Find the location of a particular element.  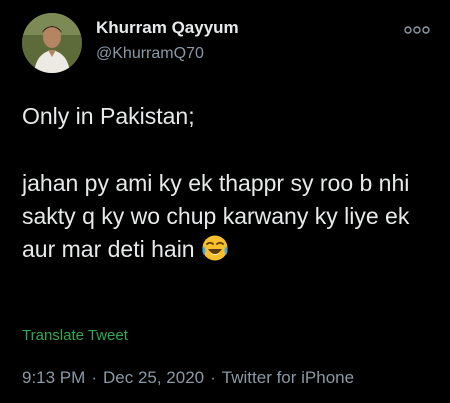

tweet-meta: 9:13 PM · Dec 25, 2020 · Twitter for iPhone is located at coordinates (188, 378).